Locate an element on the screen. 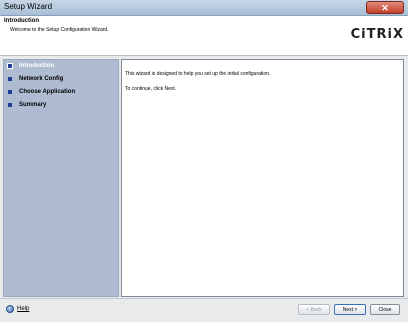 Image resolution: width=408 pixels, height=322 pixels. sidebar-item-label: Introduction is located at coordinates (36, 66).